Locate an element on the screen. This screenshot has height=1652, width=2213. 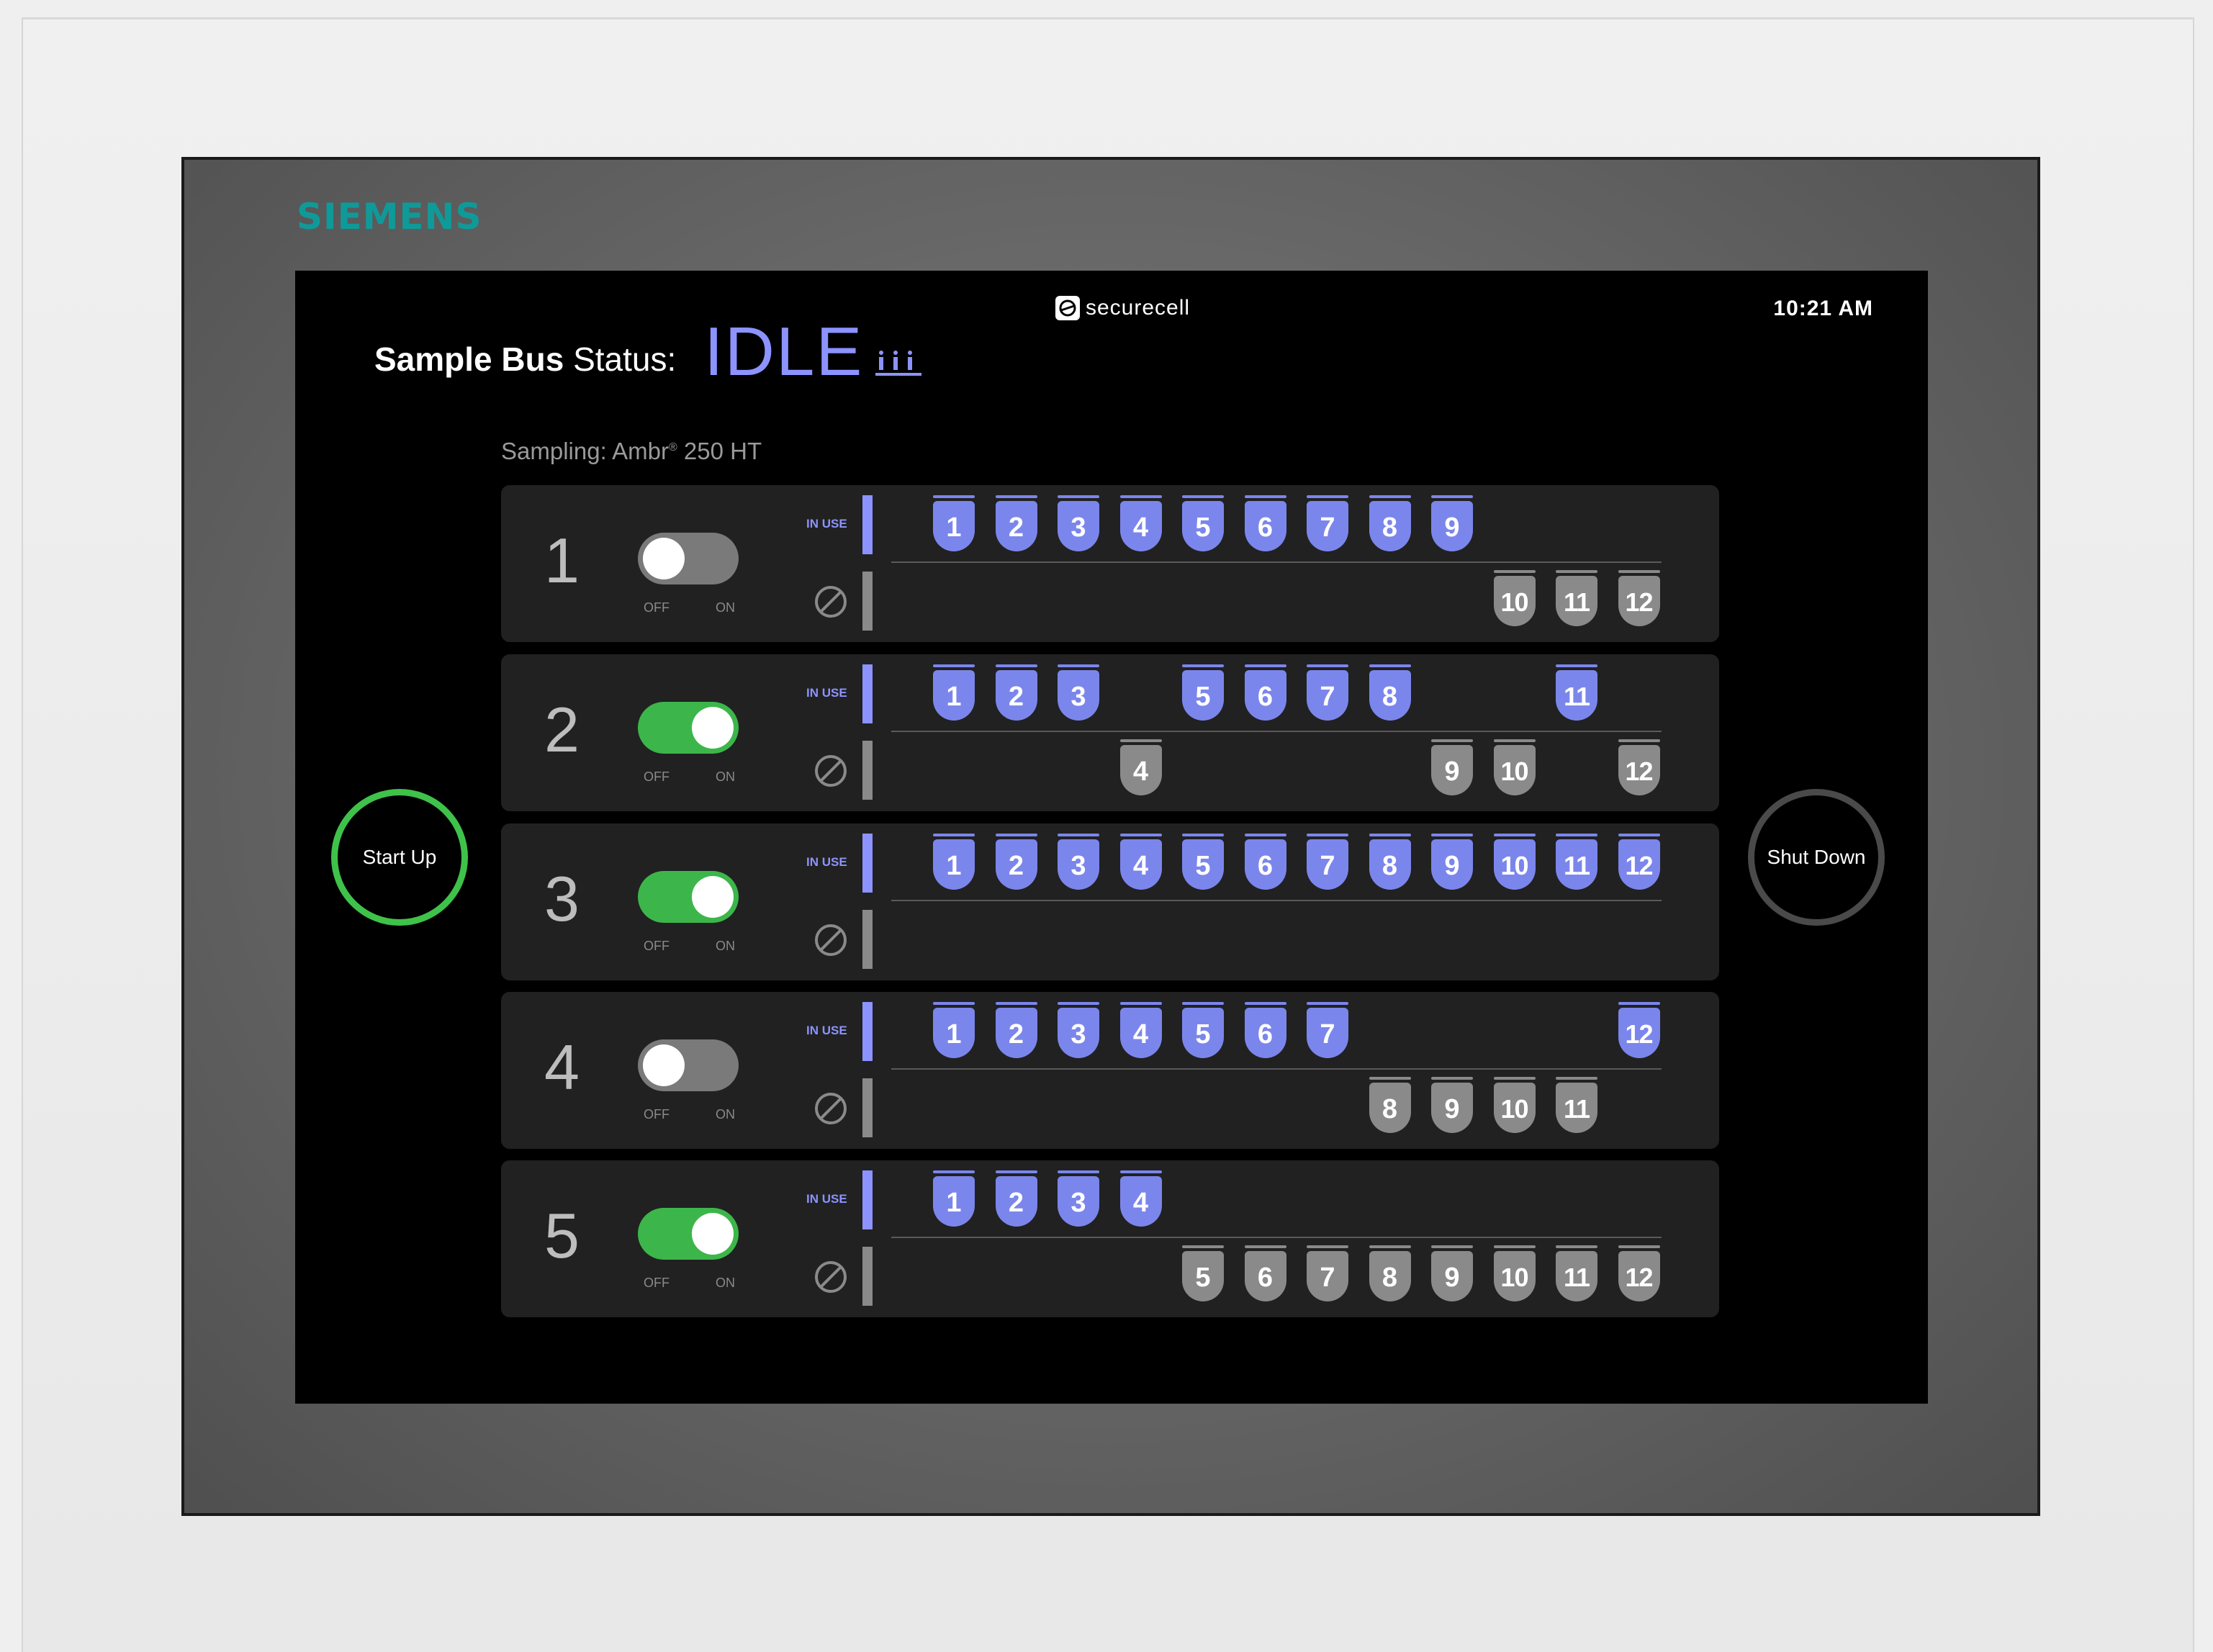
tube-blocked-7: 7 is located at coordinates (1327, 1273).